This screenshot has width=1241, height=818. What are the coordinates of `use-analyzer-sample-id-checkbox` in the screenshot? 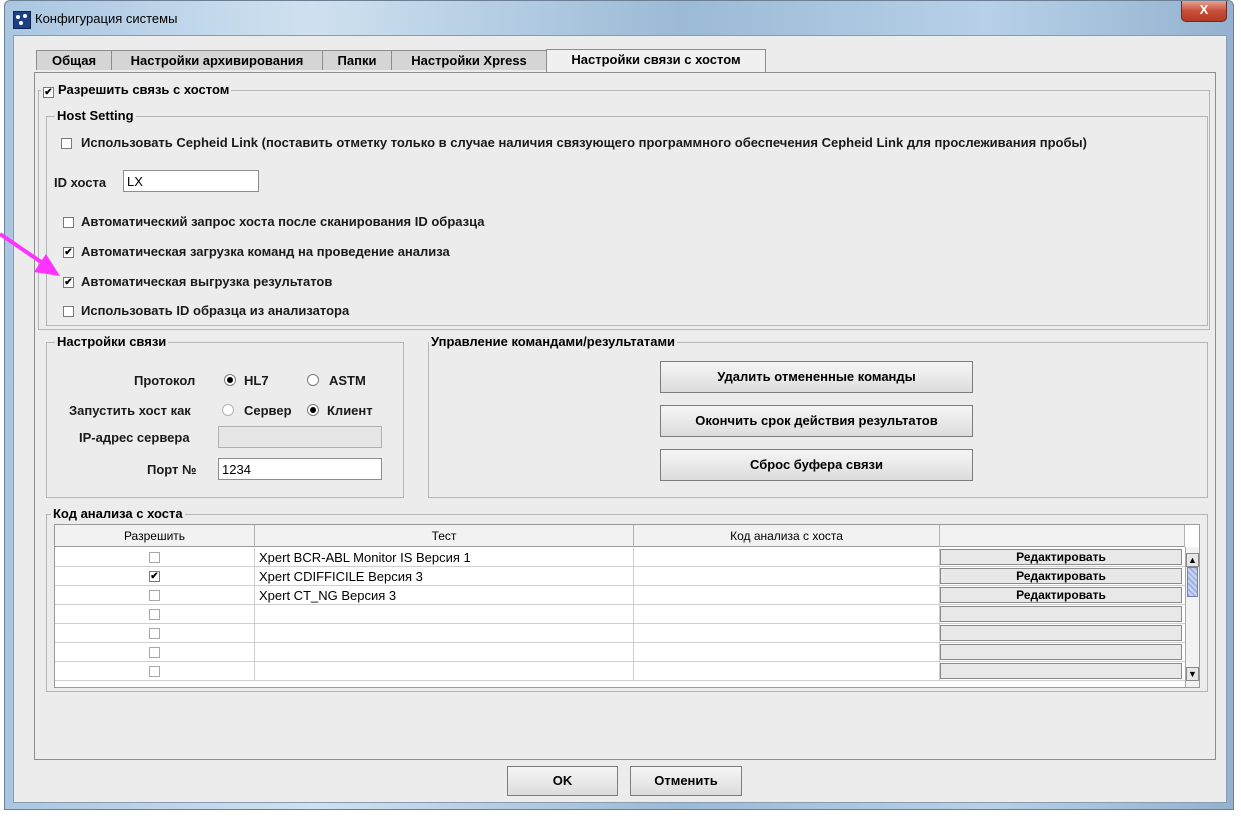 It's located at (68, 311).